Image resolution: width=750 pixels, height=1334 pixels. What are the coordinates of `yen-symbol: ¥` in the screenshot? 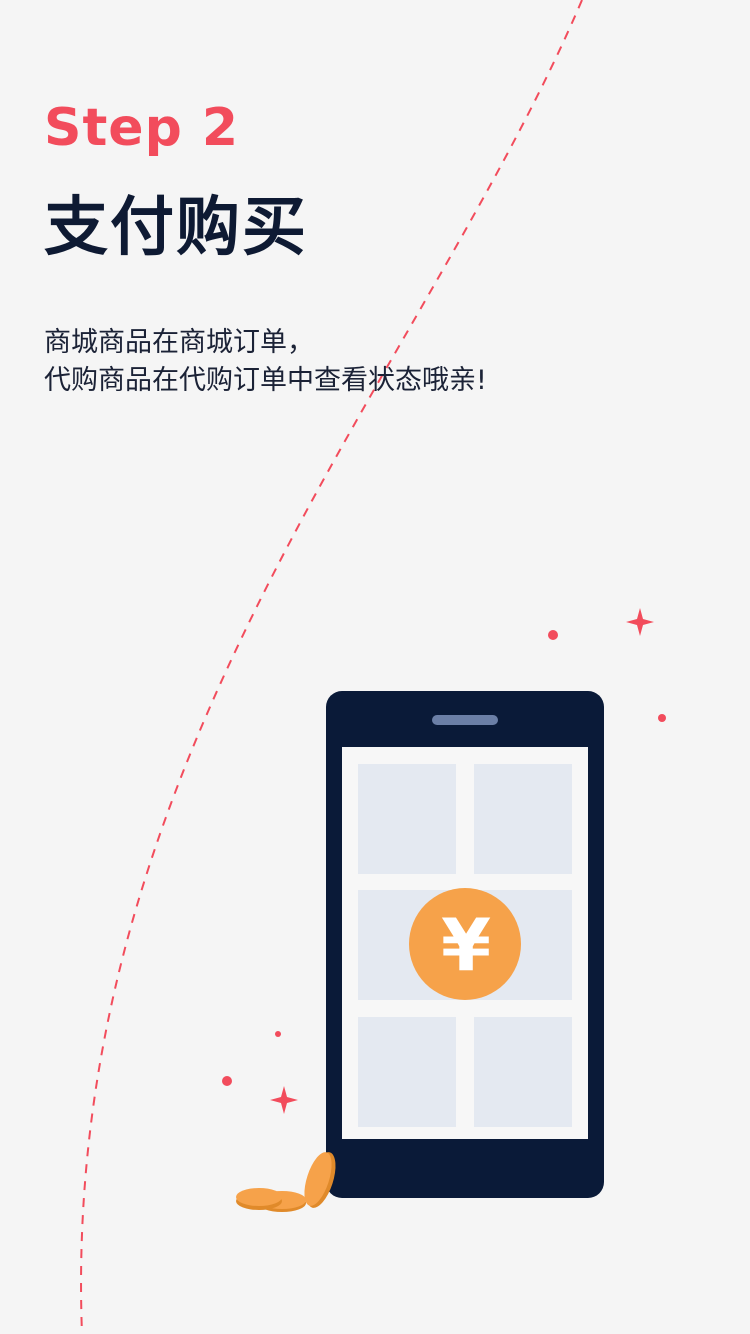 It's located at (466, 945).